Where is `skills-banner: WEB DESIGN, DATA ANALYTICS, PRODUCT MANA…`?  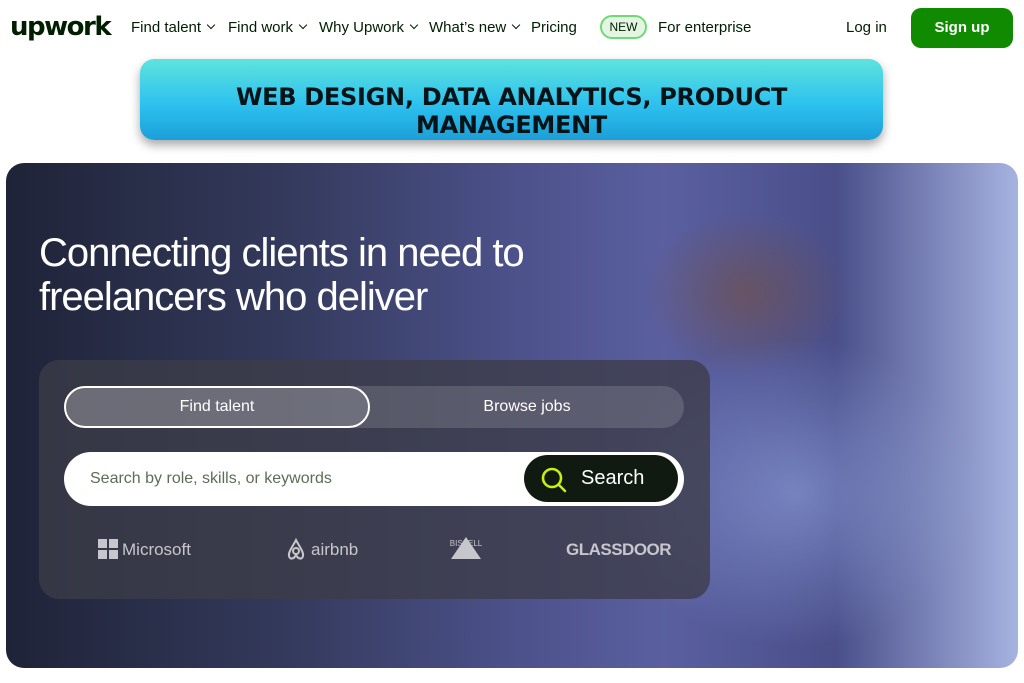 skills-banner: WEB DESIGN, DATA ANALYTICS, PRODUCT MANA… is located at coordinates (511, 99).